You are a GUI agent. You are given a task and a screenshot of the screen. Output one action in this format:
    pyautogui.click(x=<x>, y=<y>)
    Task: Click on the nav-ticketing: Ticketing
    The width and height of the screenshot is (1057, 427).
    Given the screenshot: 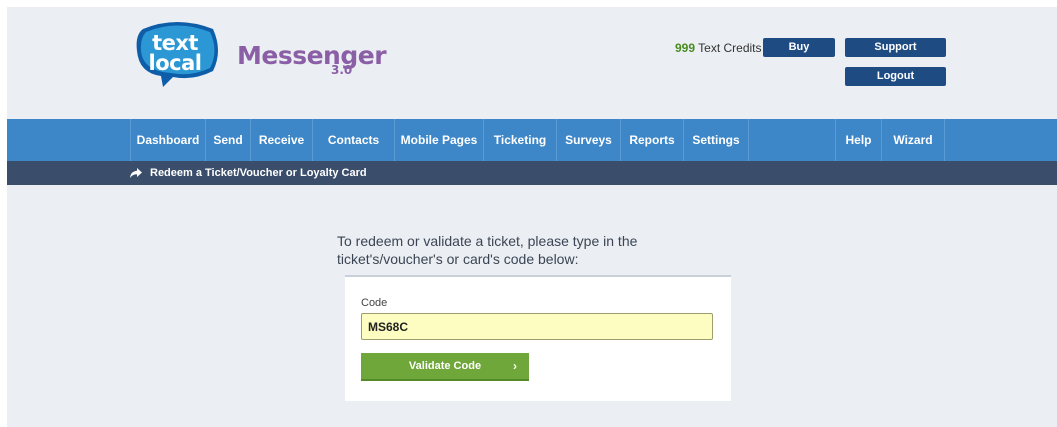 What is the action you would take?
    pyautogui.click(x=519, y=140)
    